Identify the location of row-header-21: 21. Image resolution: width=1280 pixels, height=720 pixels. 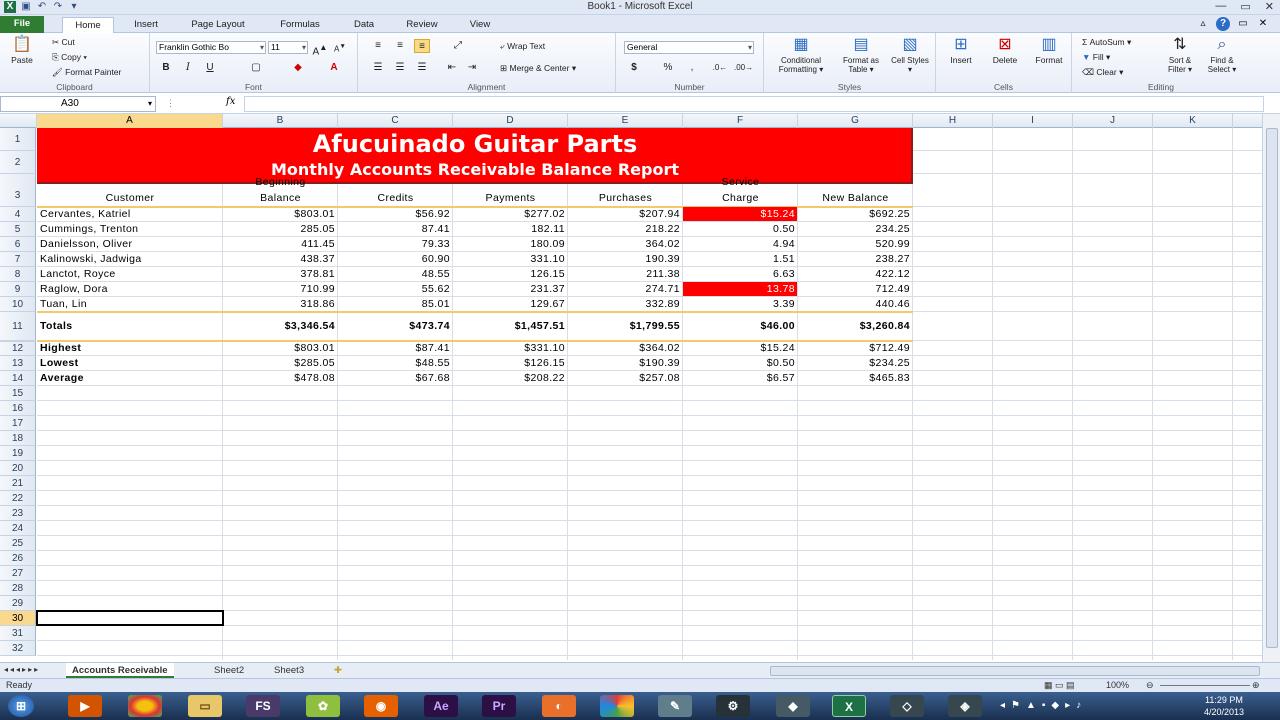
(18, 483).